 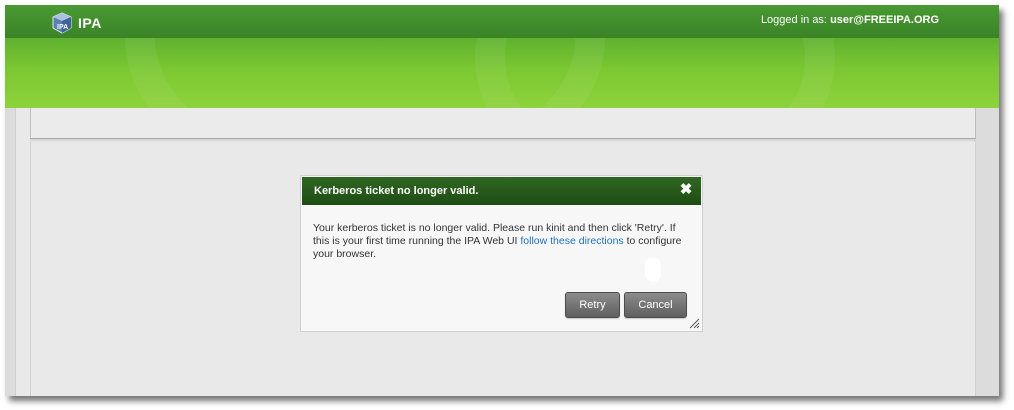 What do you see at coordinates (62, 27) in the screenshot?
I see `svg-text: IPA` at bounding box center [62, 27].